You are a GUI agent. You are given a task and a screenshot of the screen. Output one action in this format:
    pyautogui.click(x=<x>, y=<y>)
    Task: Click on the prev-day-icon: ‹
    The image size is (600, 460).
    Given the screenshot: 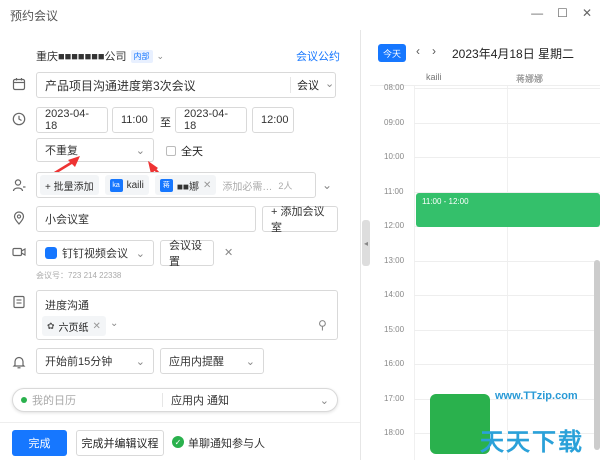 What is the action you would take?
    pyautogui.click(x=418, y=51)
    